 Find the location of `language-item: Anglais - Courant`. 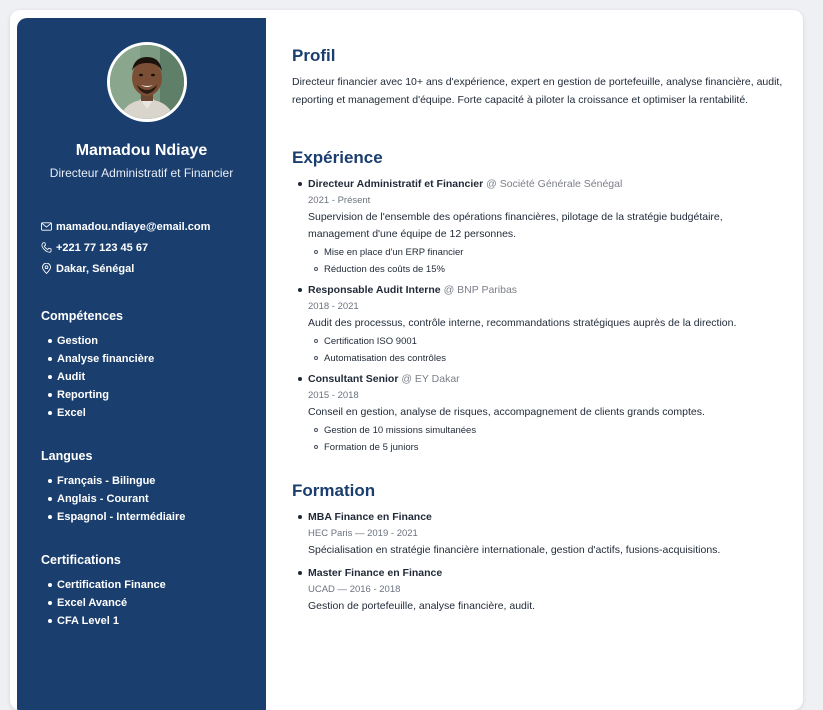

language-item: Anglais - Courant is located at coordinates (113, 499).